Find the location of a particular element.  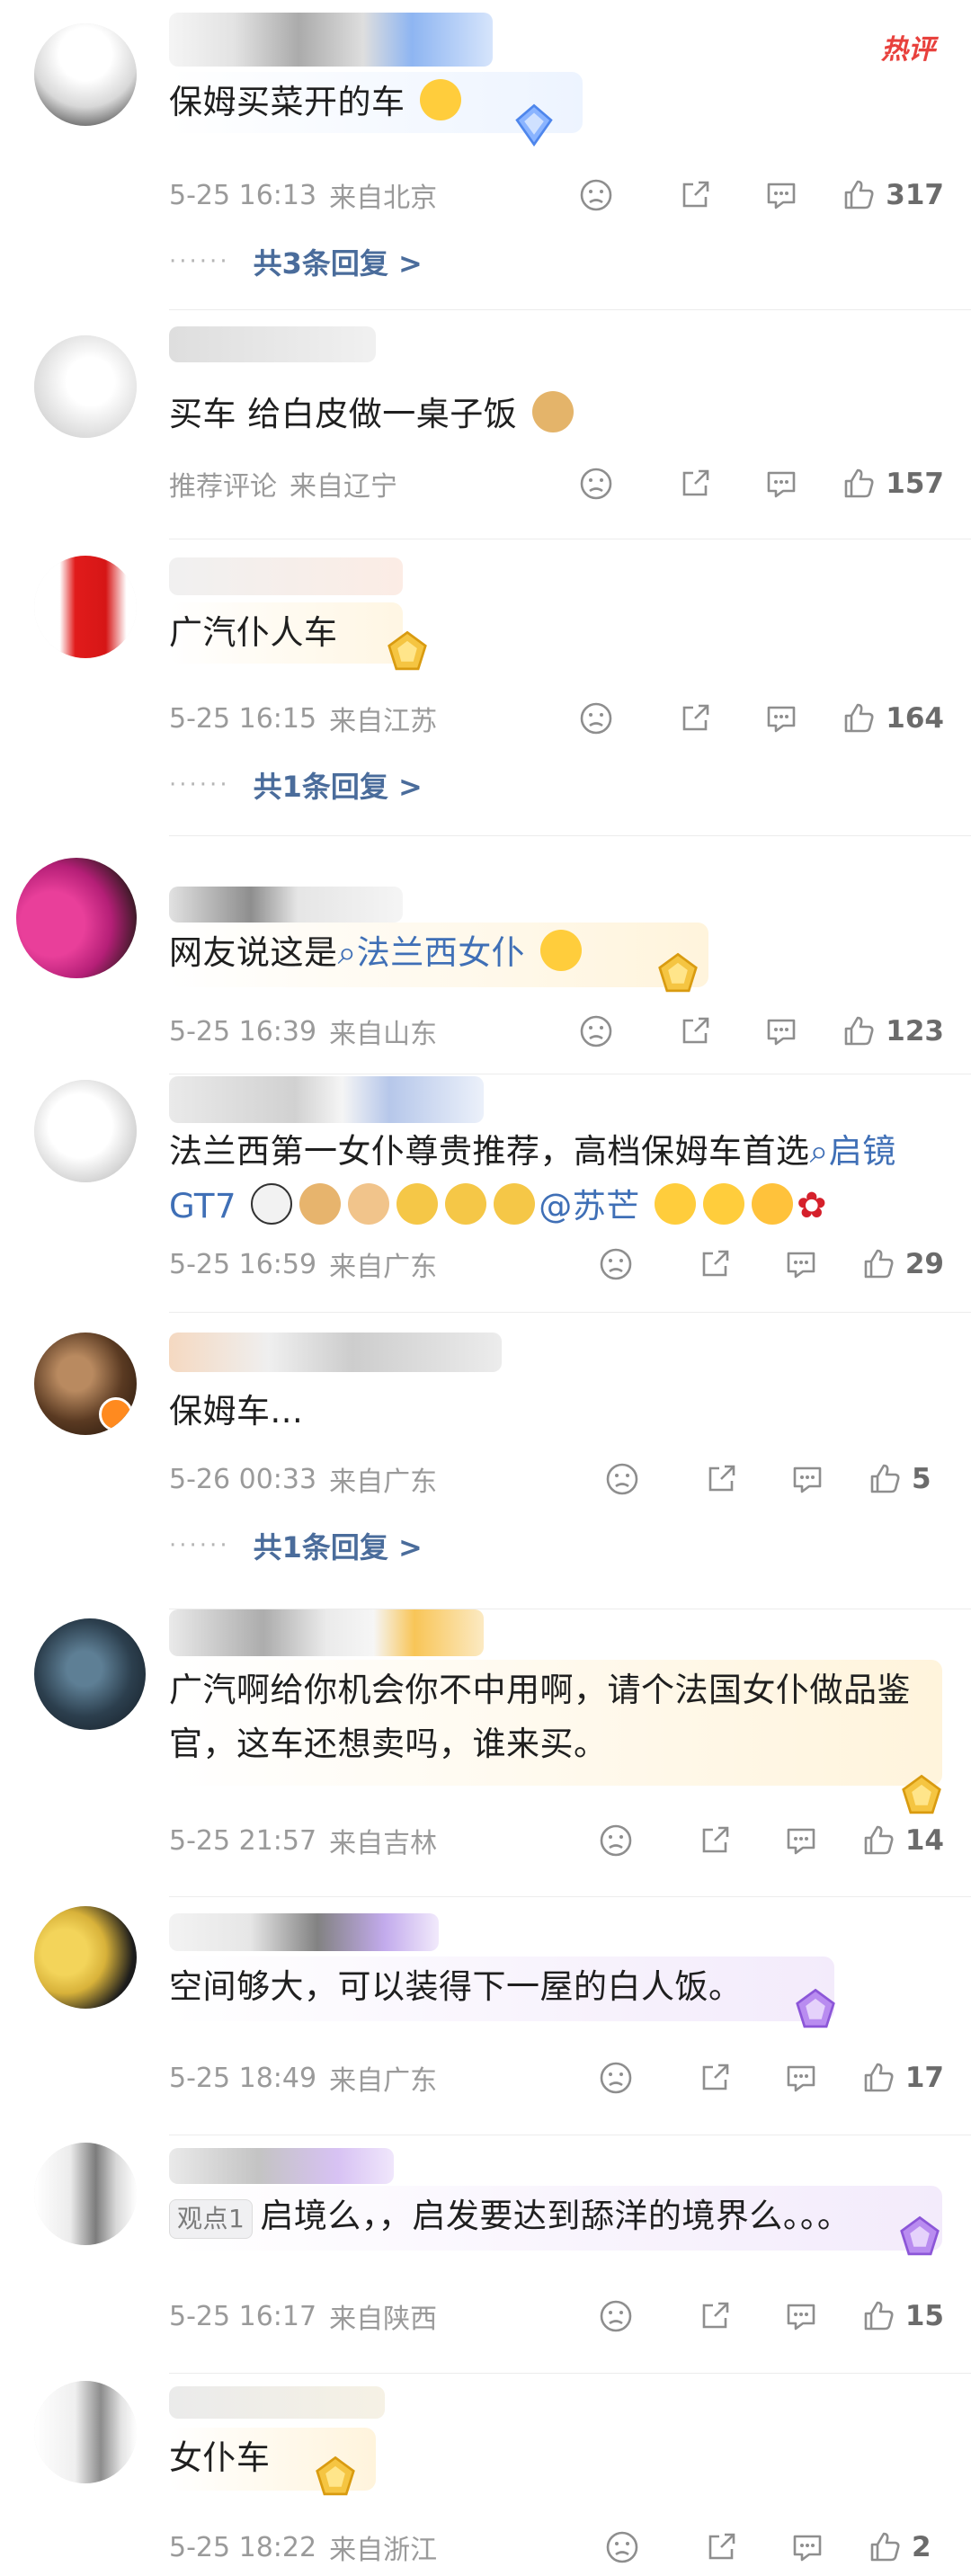

rose-emoji-icon: ✿ is located at coordinates (812, 1206).